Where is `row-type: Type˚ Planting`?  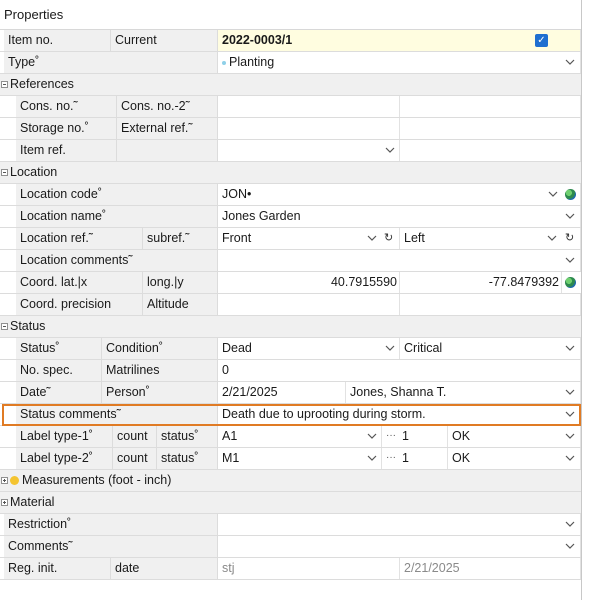
row-type: Type˚ Planting is located at coordinates (290, 63).